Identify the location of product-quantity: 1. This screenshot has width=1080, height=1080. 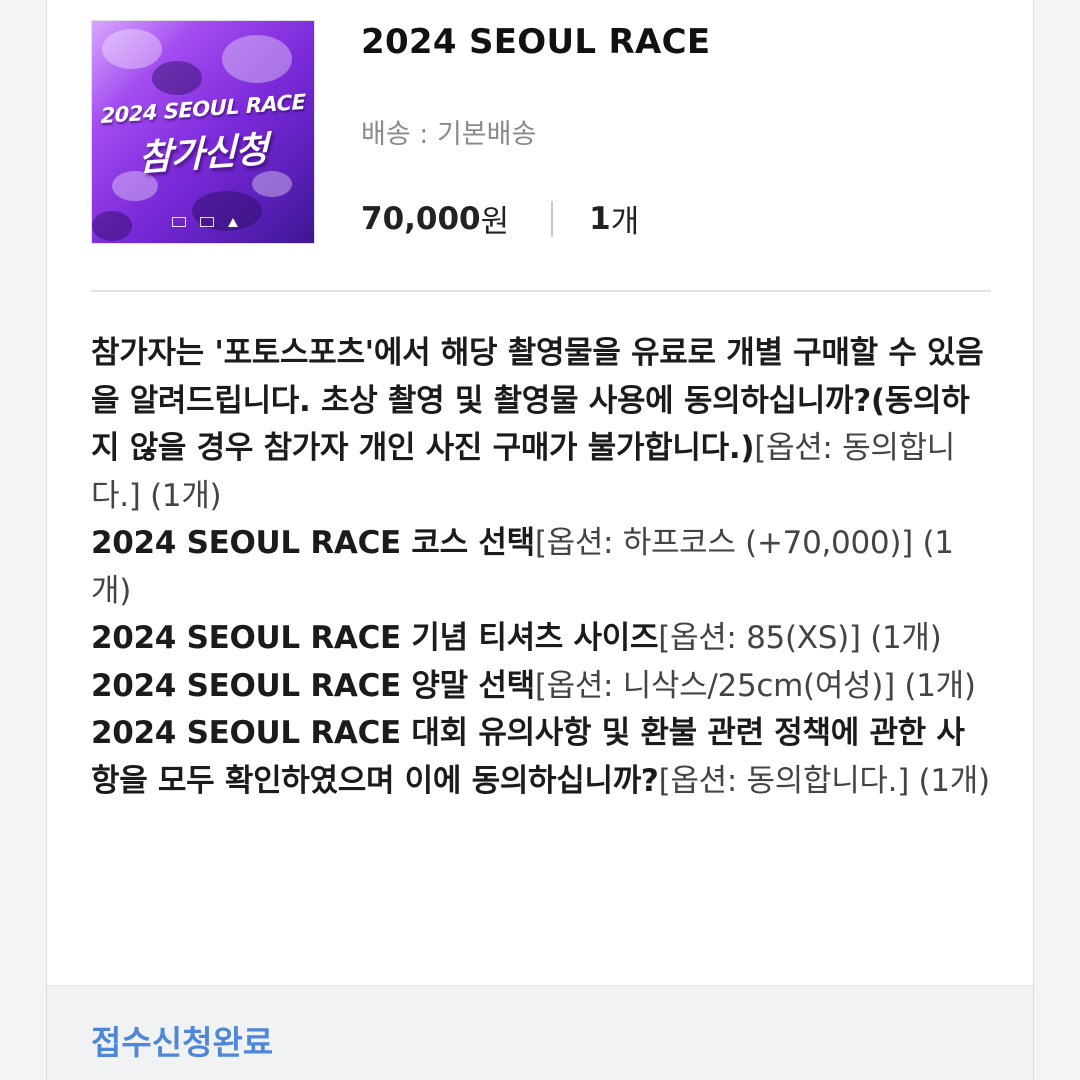
(600, 218).